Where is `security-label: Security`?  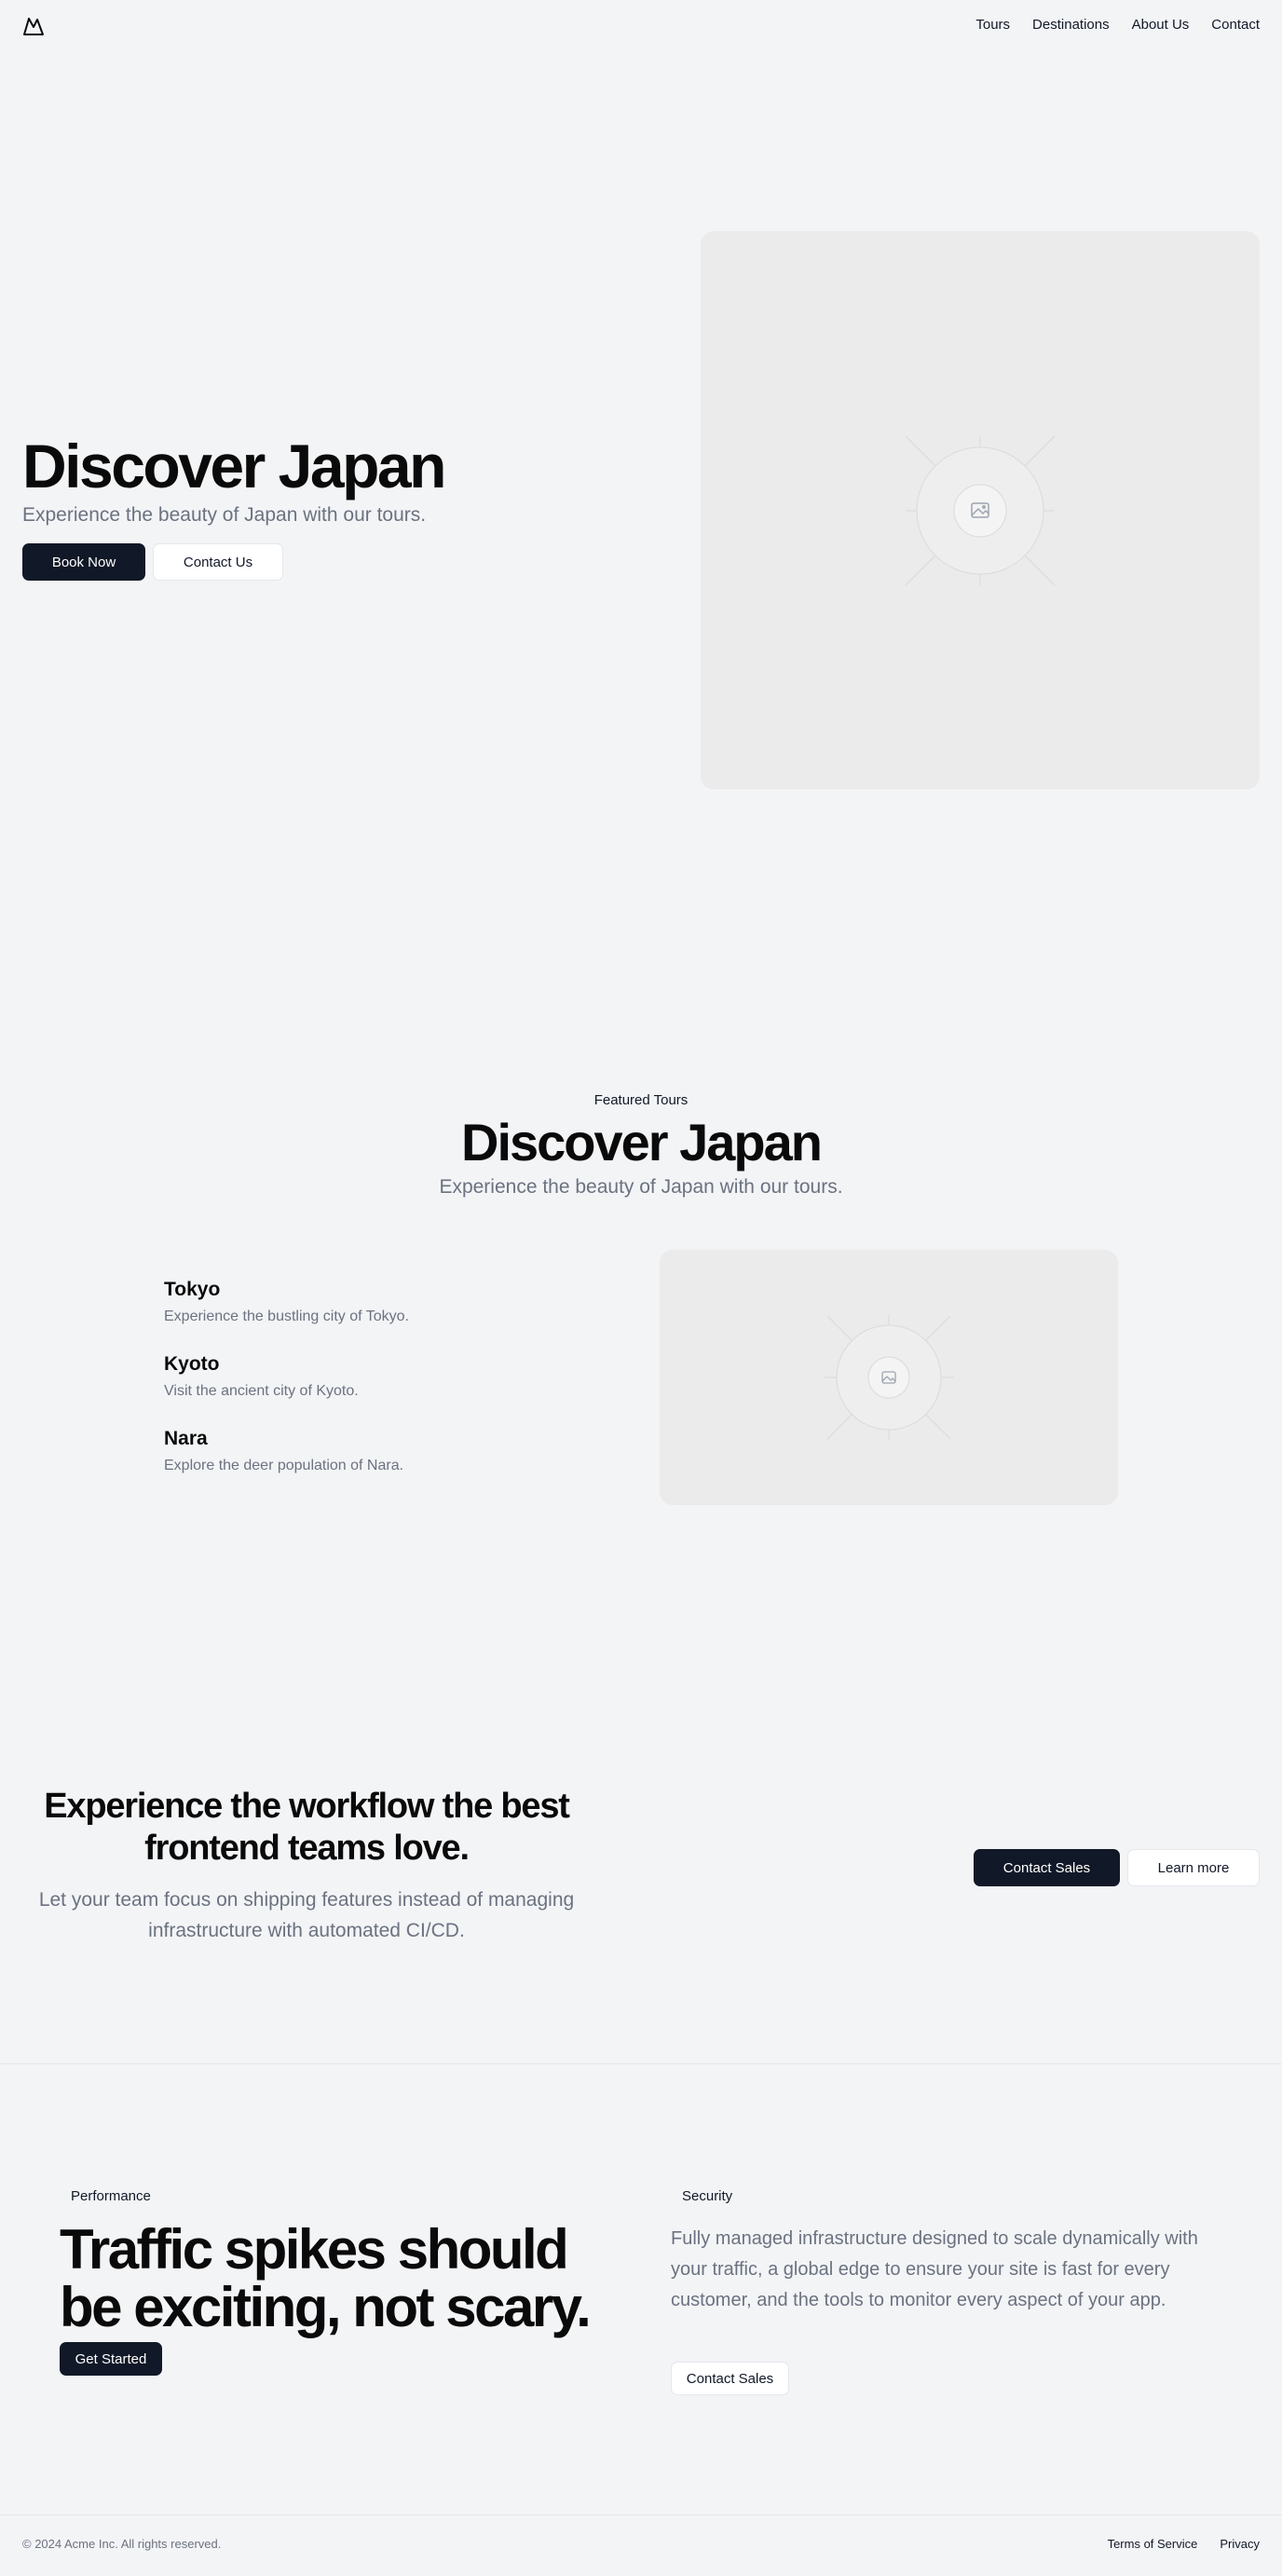 security-label: Security is located at coordinates (707, 2196).